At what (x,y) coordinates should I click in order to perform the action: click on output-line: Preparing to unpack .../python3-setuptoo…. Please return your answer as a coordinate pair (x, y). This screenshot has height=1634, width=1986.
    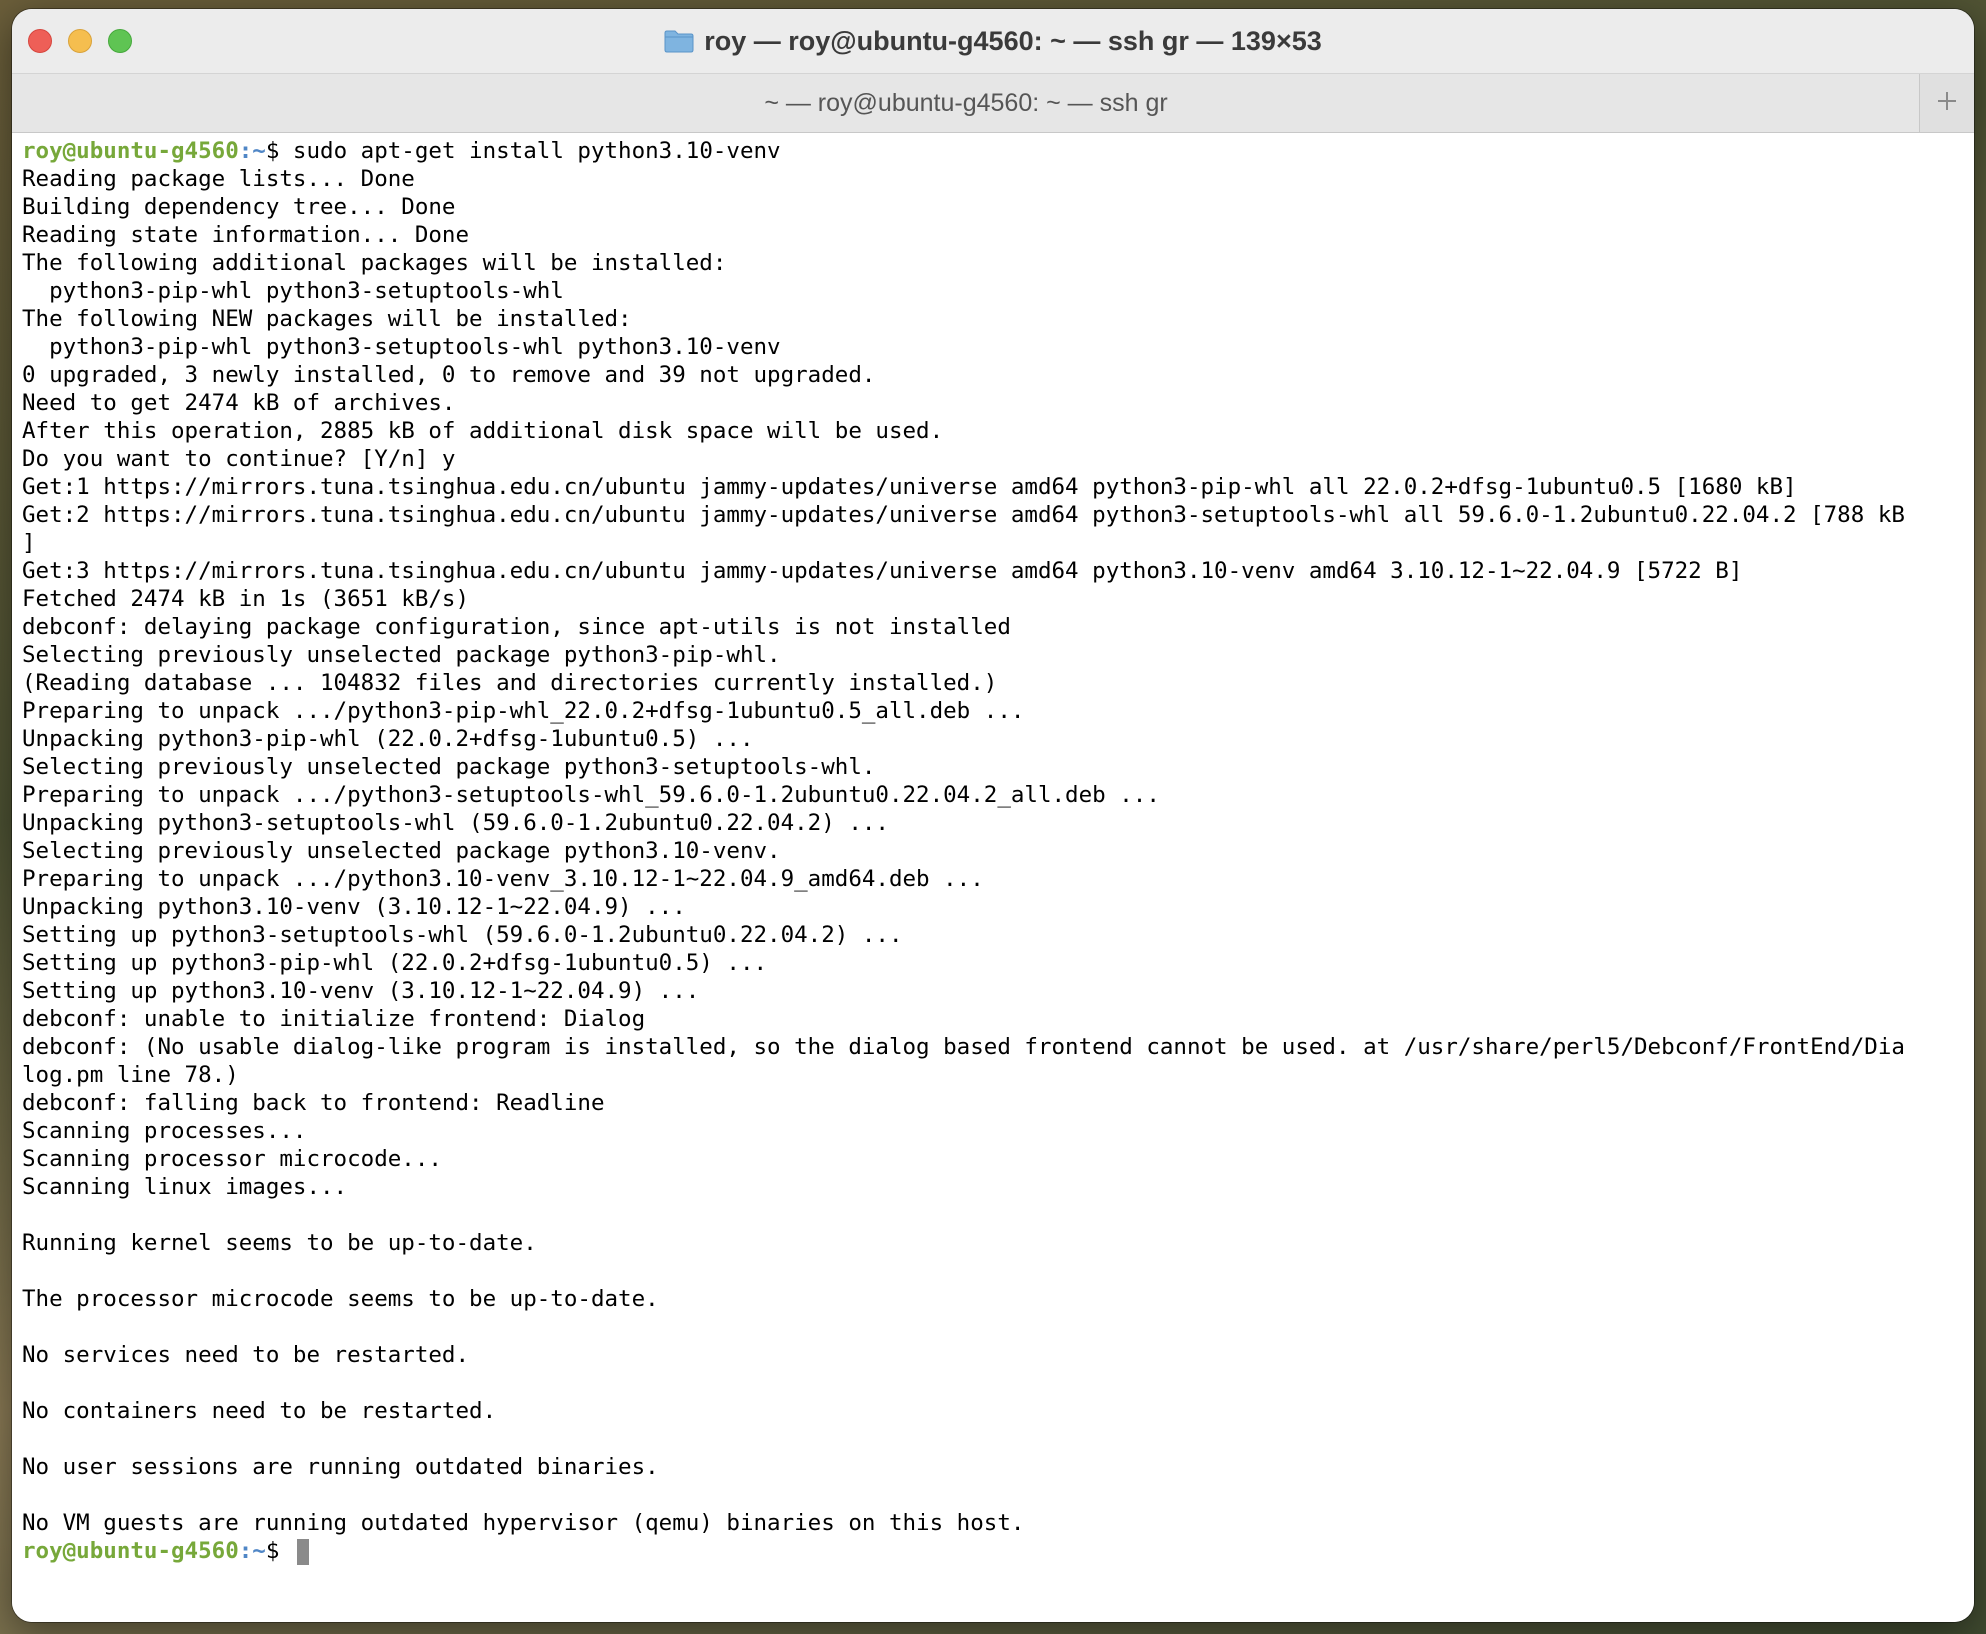
    Looking at the image, I should click on (591, 795).